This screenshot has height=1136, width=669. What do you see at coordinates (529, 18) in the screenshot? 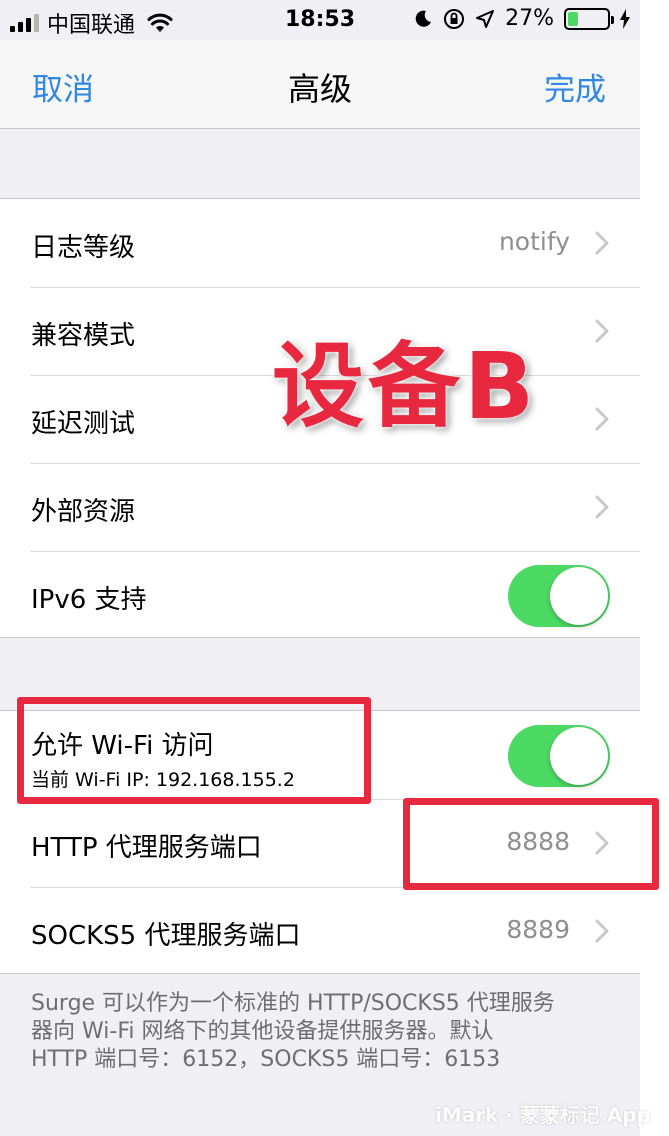
I see `battery-percent: 27%` at bounding box center [529, 18].